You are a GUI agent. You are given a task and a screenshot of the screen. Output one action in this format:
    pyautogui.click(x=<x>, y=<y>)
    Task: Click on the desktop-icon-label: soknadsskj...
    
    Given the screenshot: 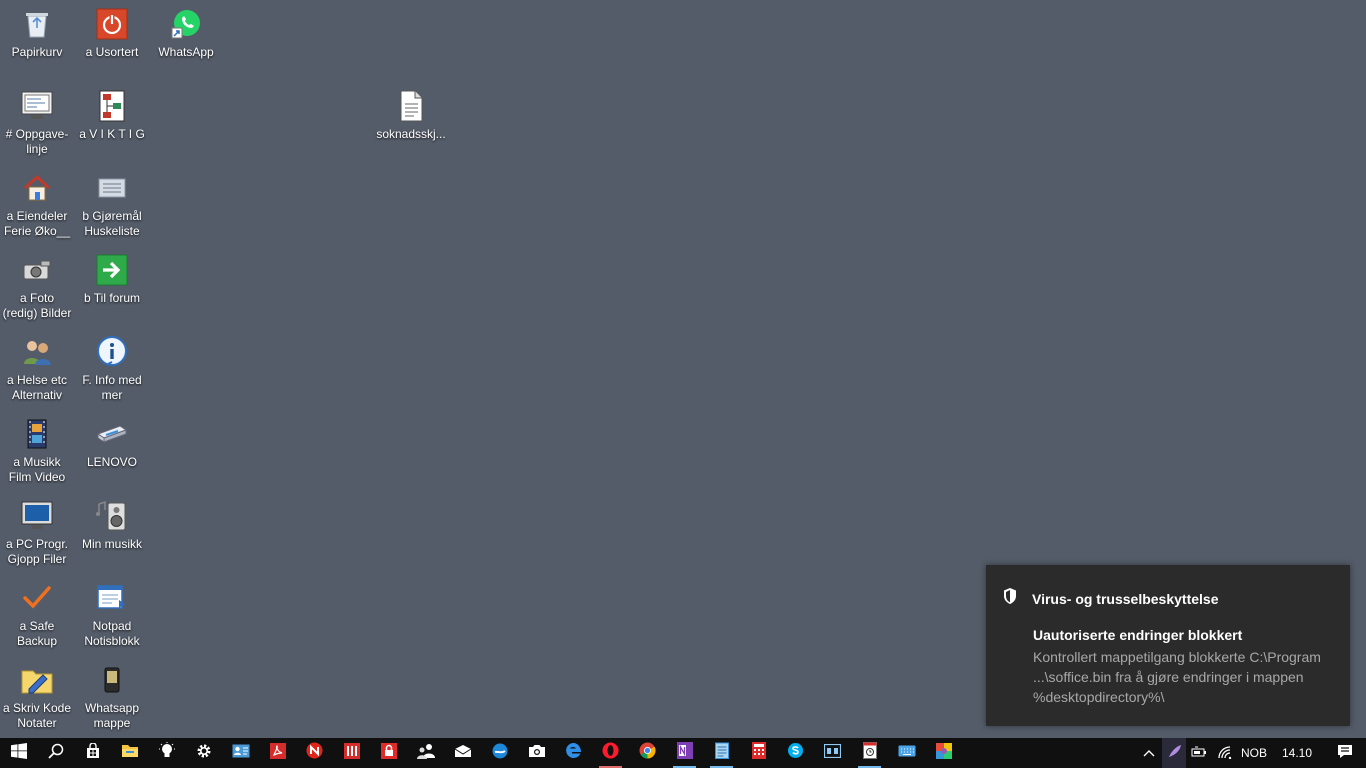 What is the action you would take?
    pyautogui.click(x=411, y=134)
    